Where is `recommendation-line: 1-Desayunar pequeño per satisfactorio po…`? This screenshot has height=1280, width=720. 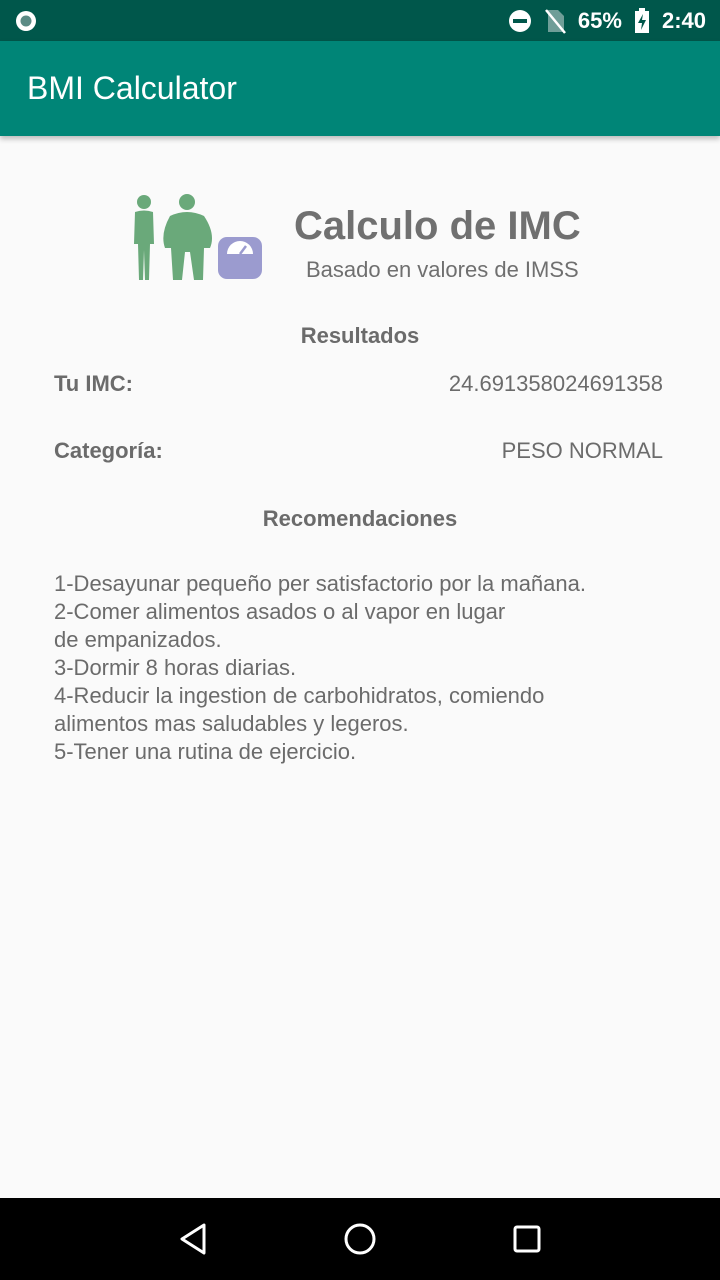
recommendation-line: 1-Desayunar pequeño per satisfactorio po… is located at coordinates (320, 583).